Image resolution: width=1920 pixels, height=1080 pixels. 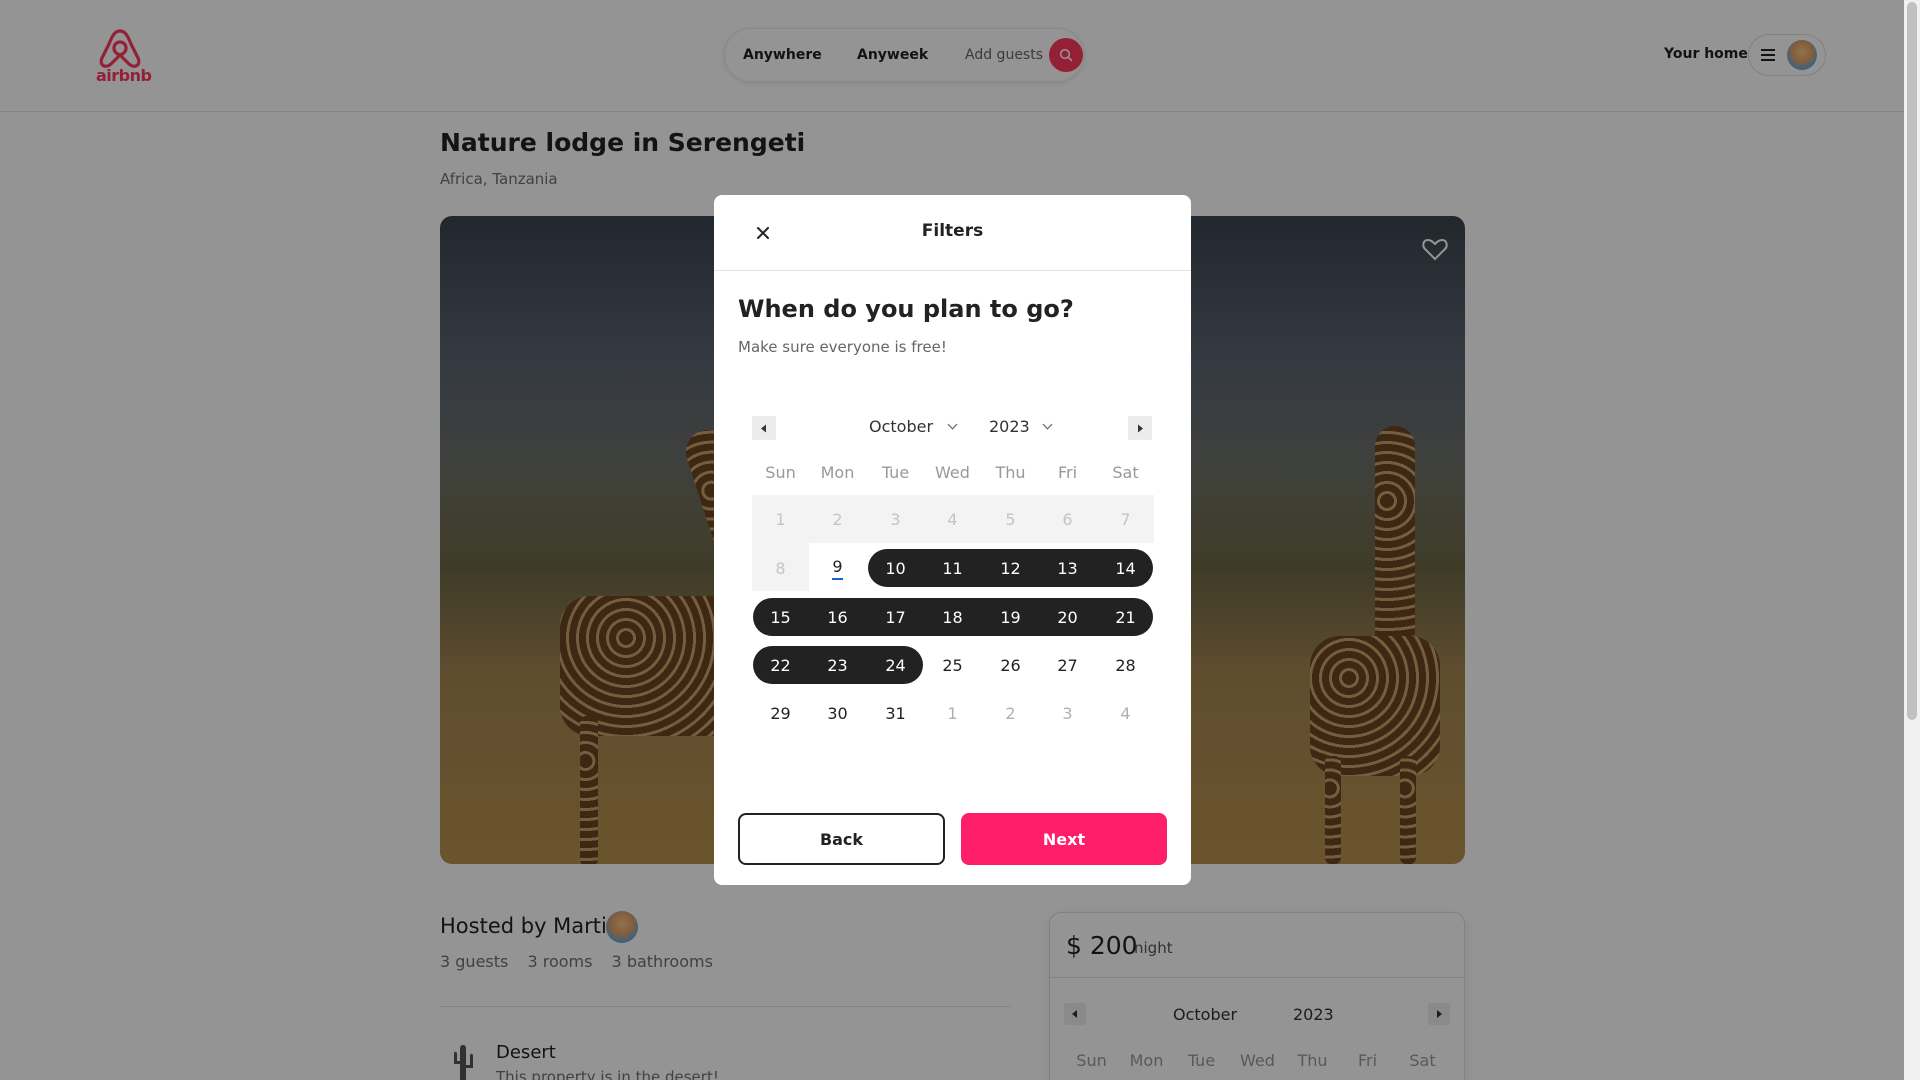 I want to click on calendar-day-selected: 12, so click(x=1010, y=568).